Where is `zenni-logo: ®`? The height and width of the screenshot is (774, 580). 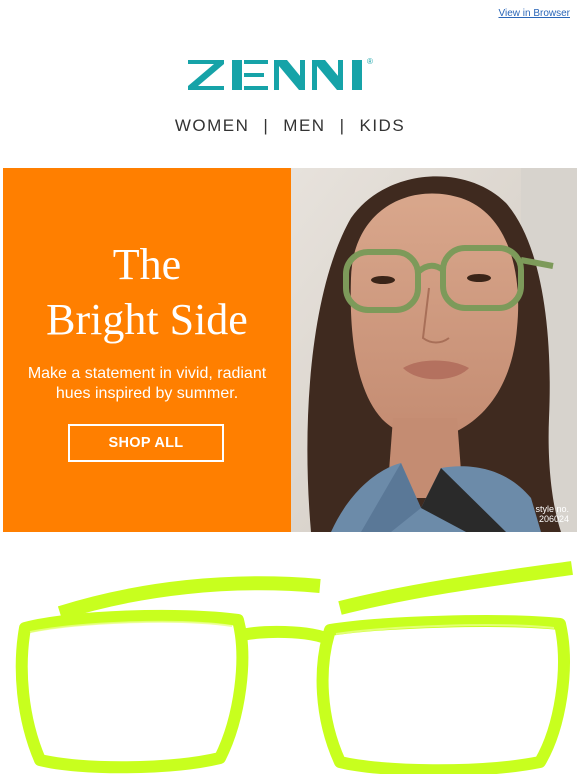 zenni-logo: ® is located at coordinates (289, 74).